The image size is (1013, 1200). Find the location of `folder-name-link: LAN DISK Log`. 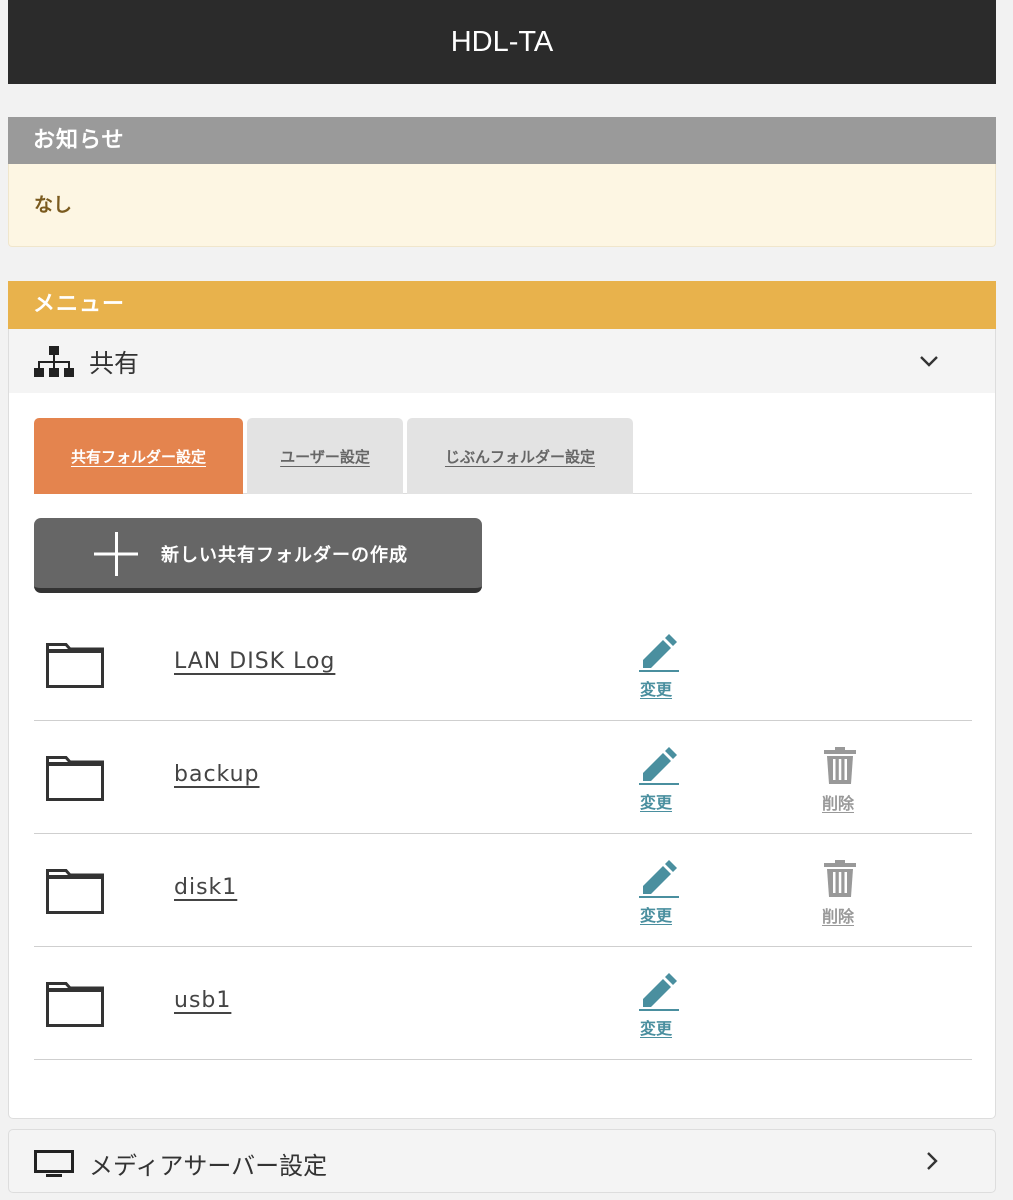

folder-name-link: LAN DISK Log is located at coordinates (254, 661).